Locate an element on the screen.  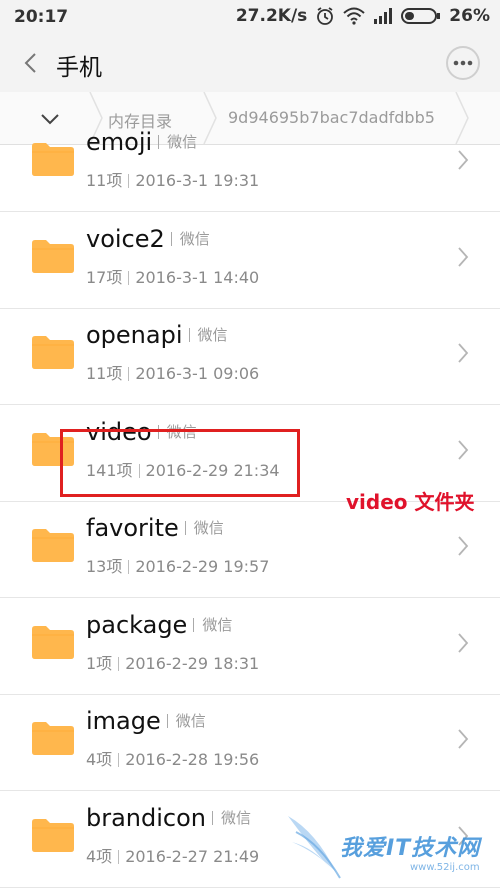
chevron-left-icon is located at coordinates (31, 63).